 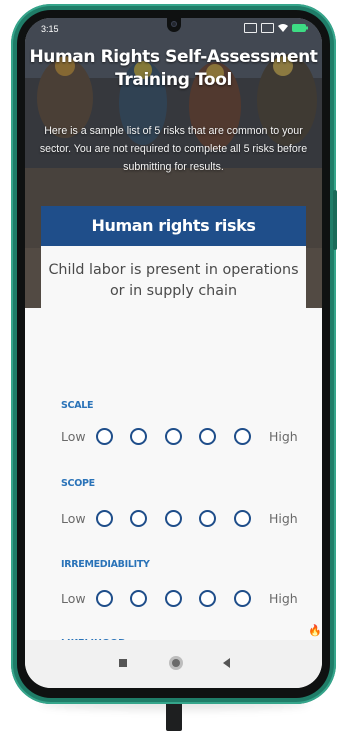 I want to click on rating-row-scale: Low High, so click(x=181, y=437).